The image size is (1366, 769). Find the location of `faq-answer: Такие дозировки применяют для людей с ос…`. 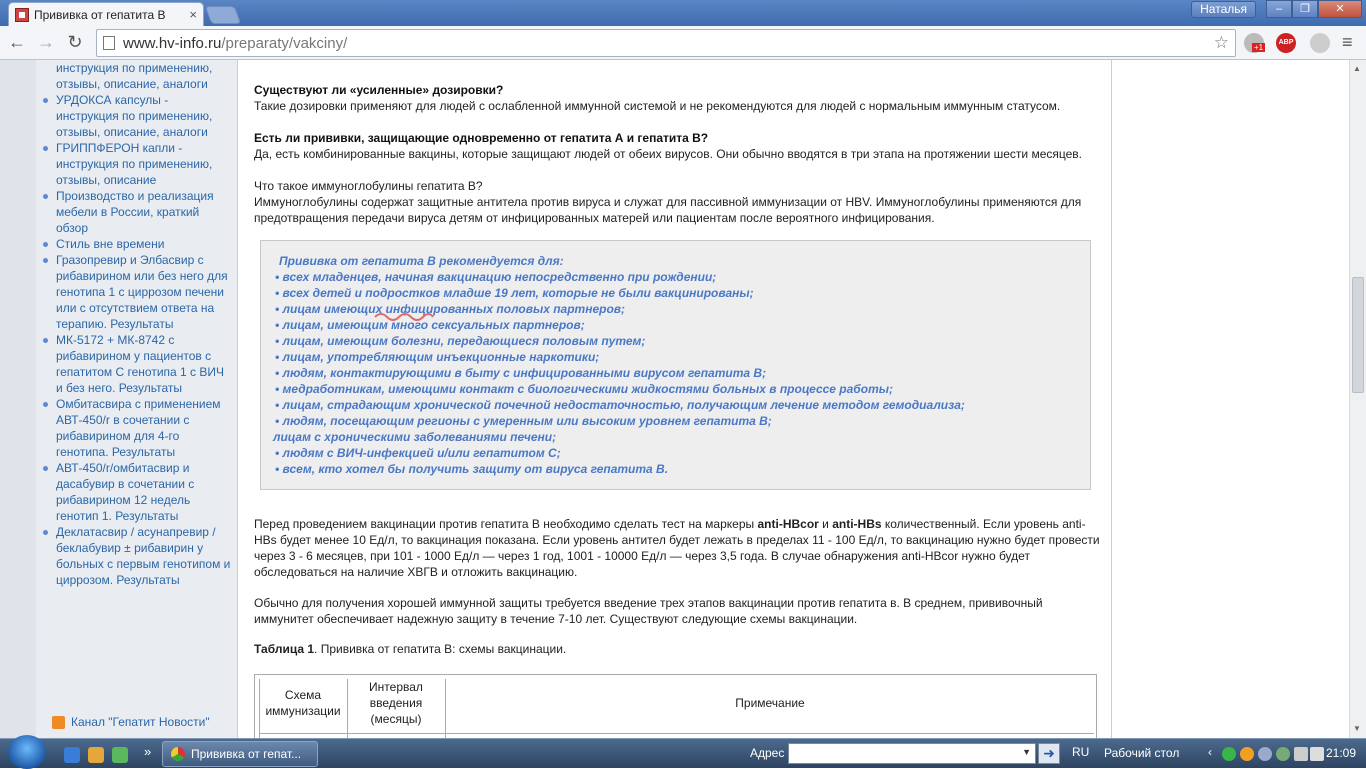

faq-answer: Такие дозировки применяют для людей с ос… is located at coordinates (657, 106).